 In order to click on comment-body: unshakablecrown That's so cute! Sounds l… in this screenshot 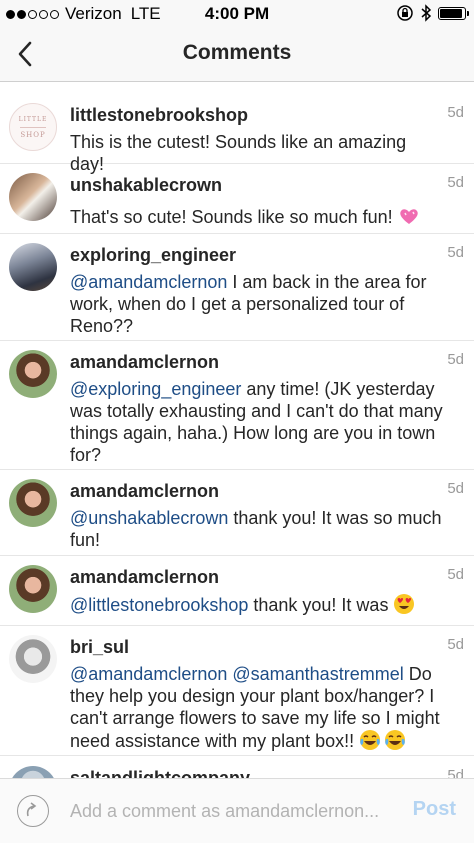, I will do `click(257, 201)`.